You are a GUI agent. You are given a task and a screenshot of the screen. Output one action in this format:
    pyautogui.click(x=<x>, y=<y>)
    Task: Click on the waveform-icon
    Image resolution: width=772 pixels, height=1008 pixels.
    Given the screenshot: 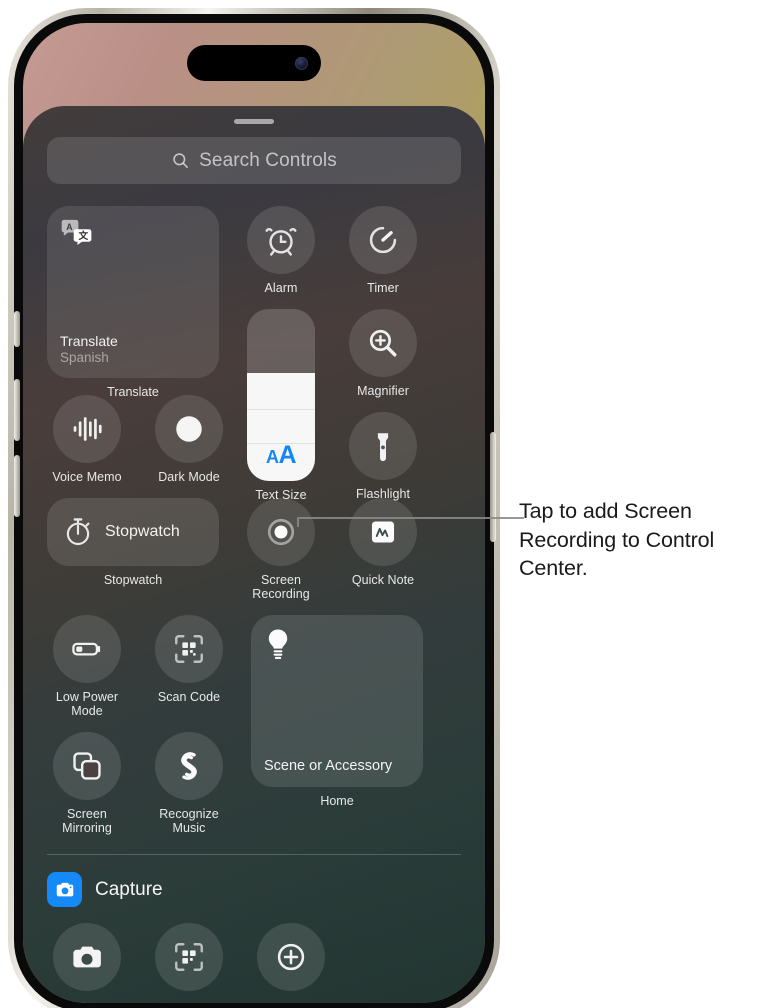 What is the action you would take?
    pyautogui.click(x=87, y=429)
    